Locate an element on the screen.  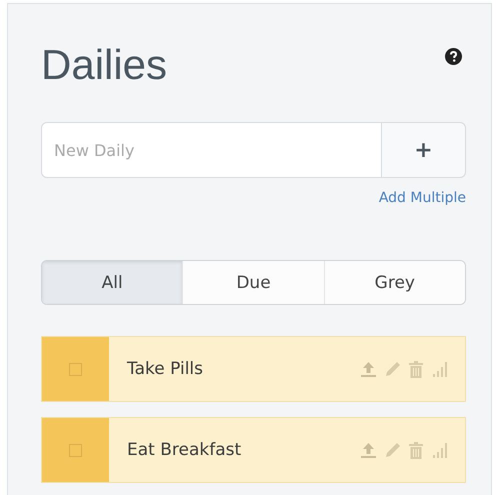
new-daily-field: New Daily is located at coordinates (211, 150).